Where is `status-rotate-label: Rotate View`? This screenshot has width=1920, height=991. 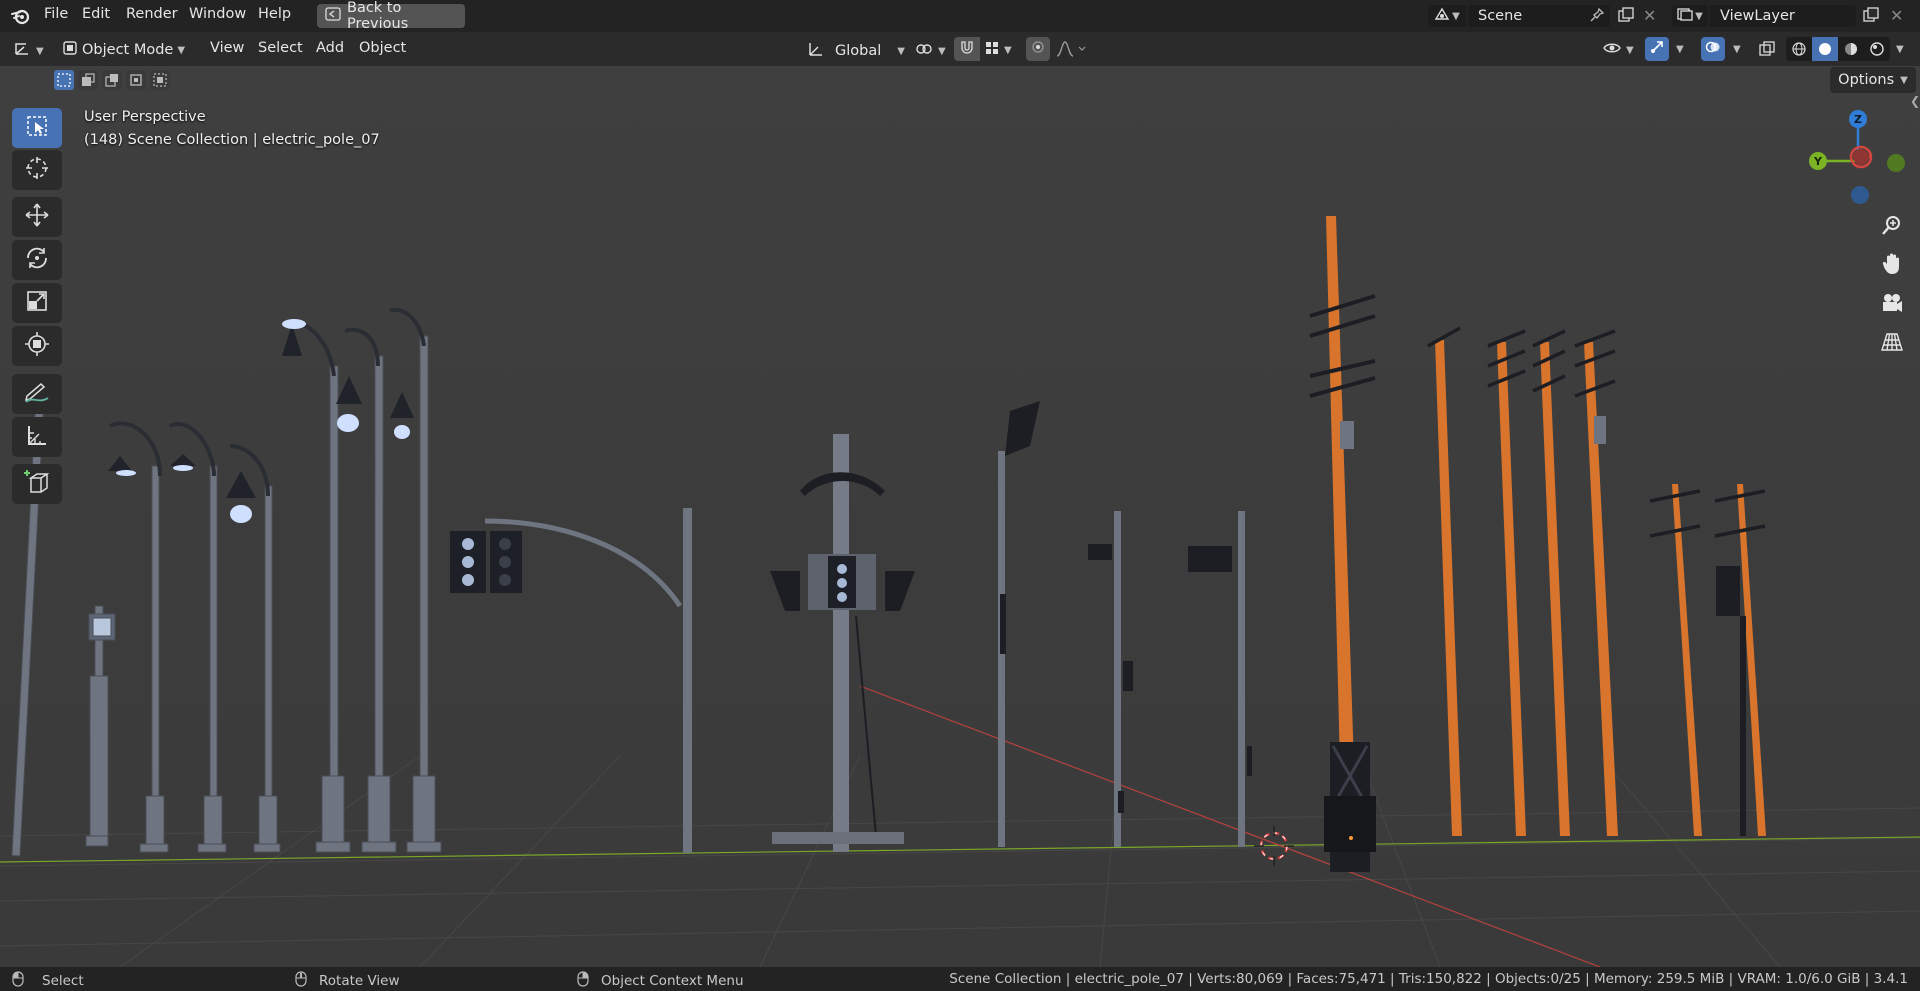 status-rotate-label: Rotate View is located at coordinates (359, 981).